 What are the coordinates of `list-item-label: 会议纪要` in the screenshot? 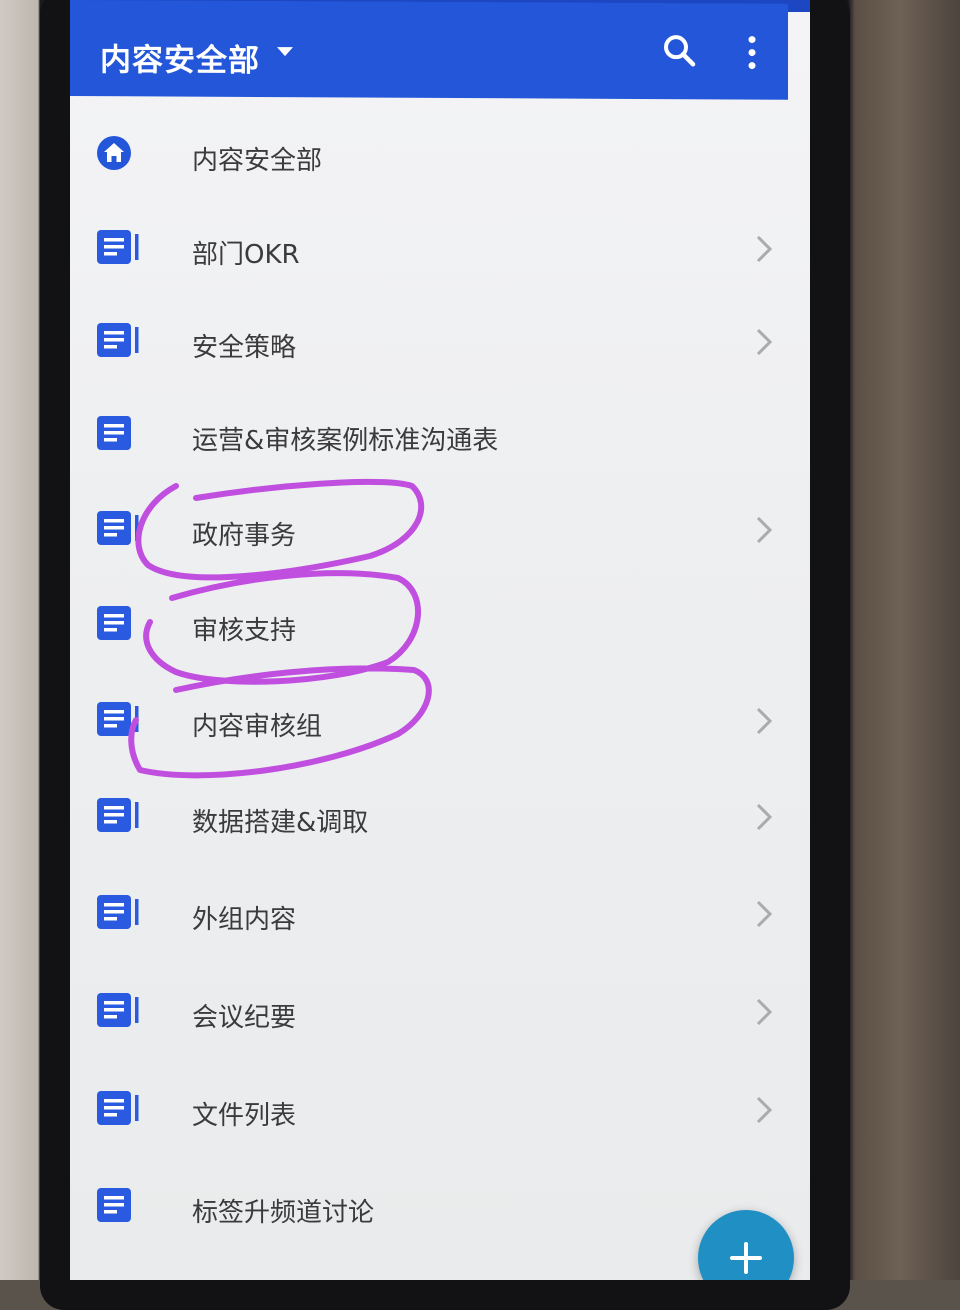 It's located at (244, 1018).